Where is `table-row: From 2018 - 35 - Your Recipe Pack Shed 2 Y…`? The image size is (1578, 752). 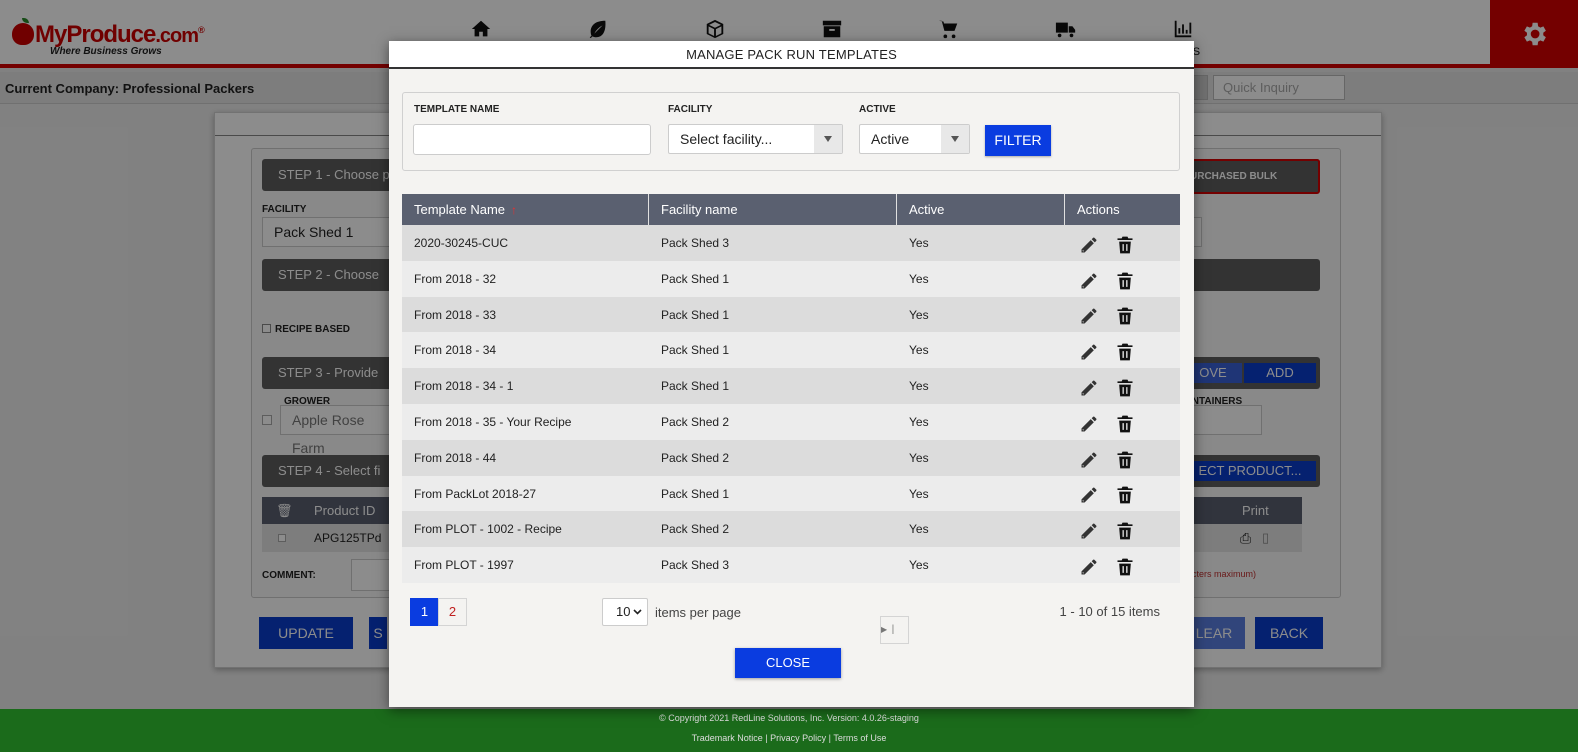 table-row: From 2018 - 35 - Your Recipe Pack Shed 2 Y… is located at coordinates (791, 421).